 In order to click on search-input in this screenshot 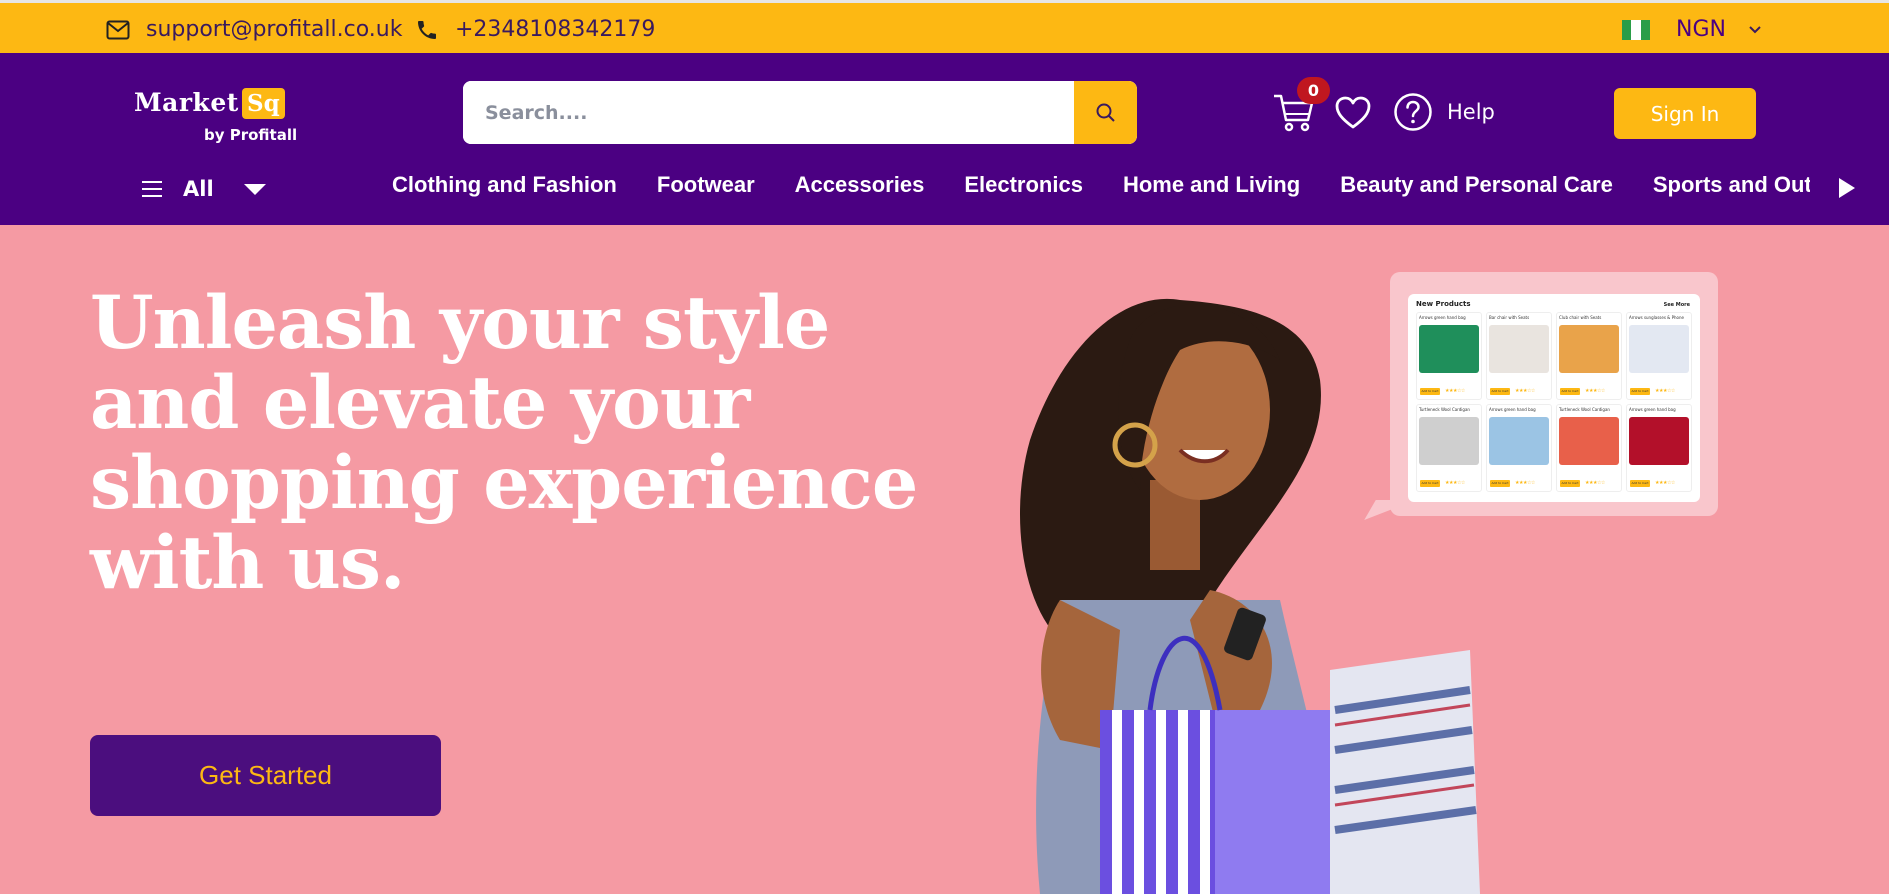, I will do `click(768, 112)`.